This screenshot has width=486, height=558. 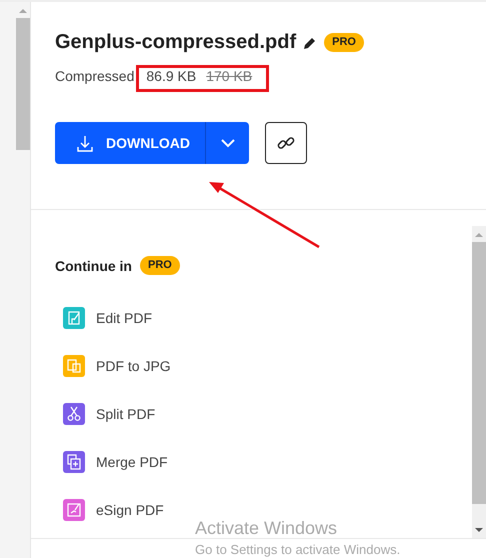 What do you see at coordinates (266, 528) in the screenshot?
I see `notice-title: Activate Windows` at bounding box center [266, 528].